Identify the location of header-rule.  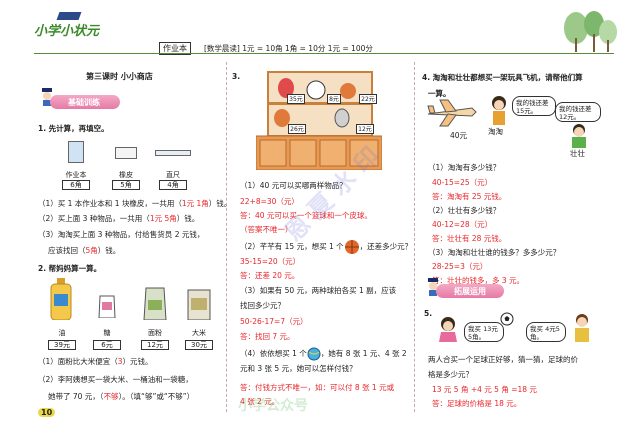
(324, 53).